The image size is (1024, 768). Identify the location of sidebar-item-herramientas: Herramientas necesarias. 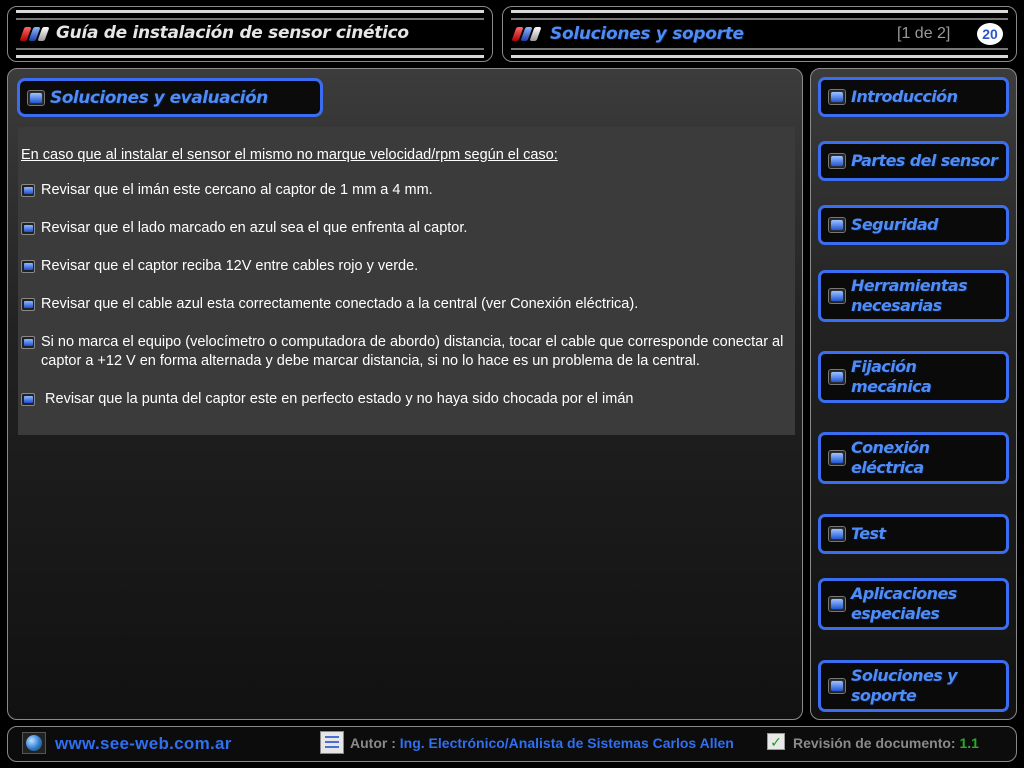
(913, 296).